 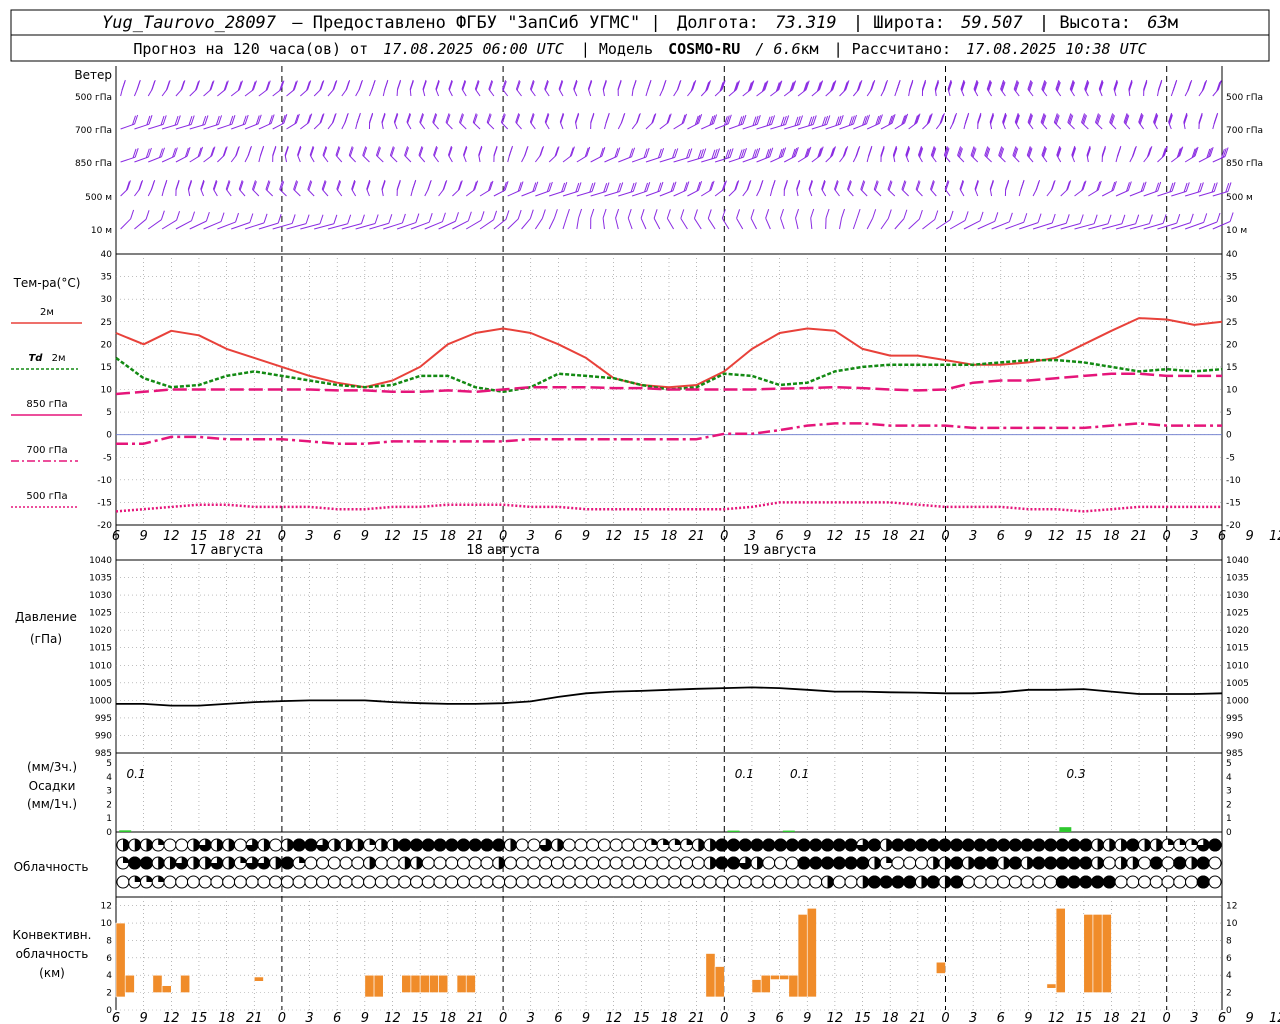 What do you see at coordinates (47, 283) in the screenshot?
I see `temp-title: Тем-ра(°С)` at bounding box center [47, 283].